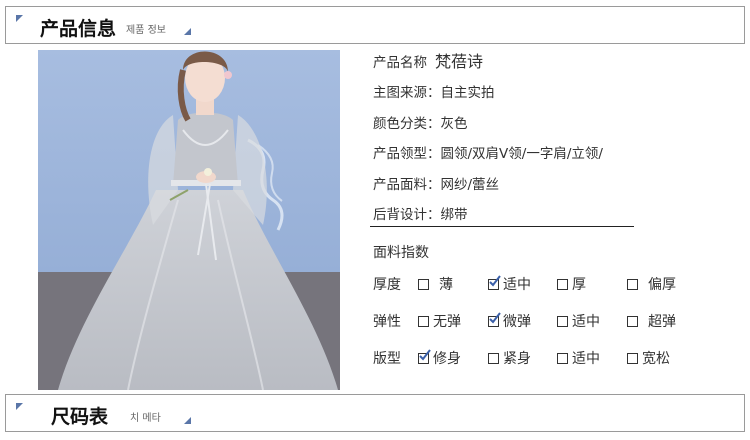  I want to click on product-info-header: 产品信息 제품 정보, so click(375, 25).